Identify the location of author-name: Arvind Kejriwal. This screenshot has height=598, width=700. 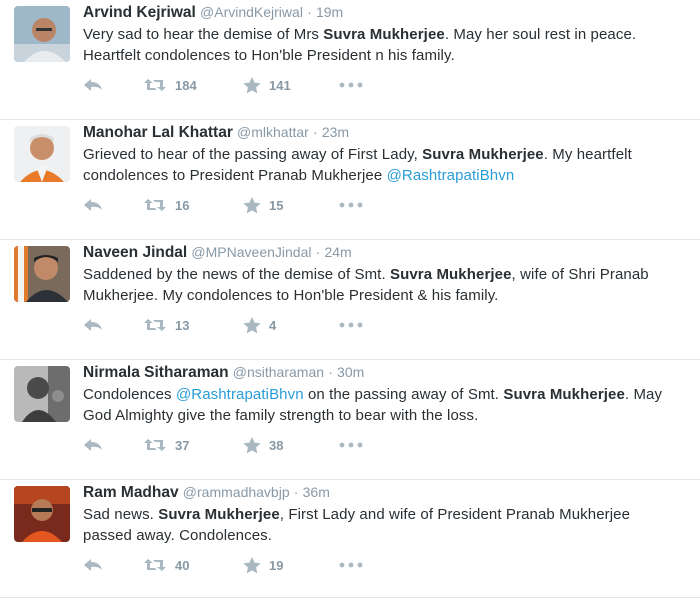
(139, 12).